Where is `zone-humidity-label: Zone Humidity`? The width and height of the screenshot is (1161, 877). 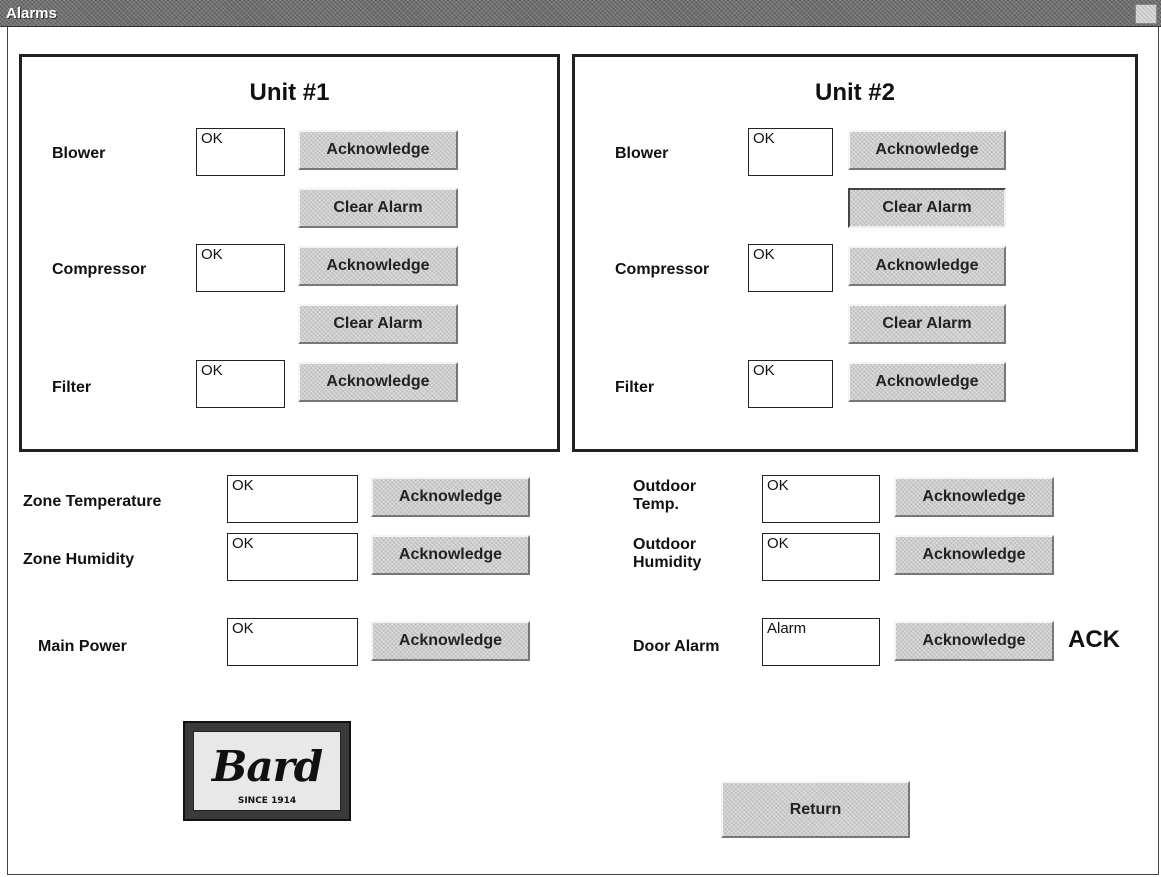 zone-humidity-label: Zone Humidity is located at coordinates (79, 559).